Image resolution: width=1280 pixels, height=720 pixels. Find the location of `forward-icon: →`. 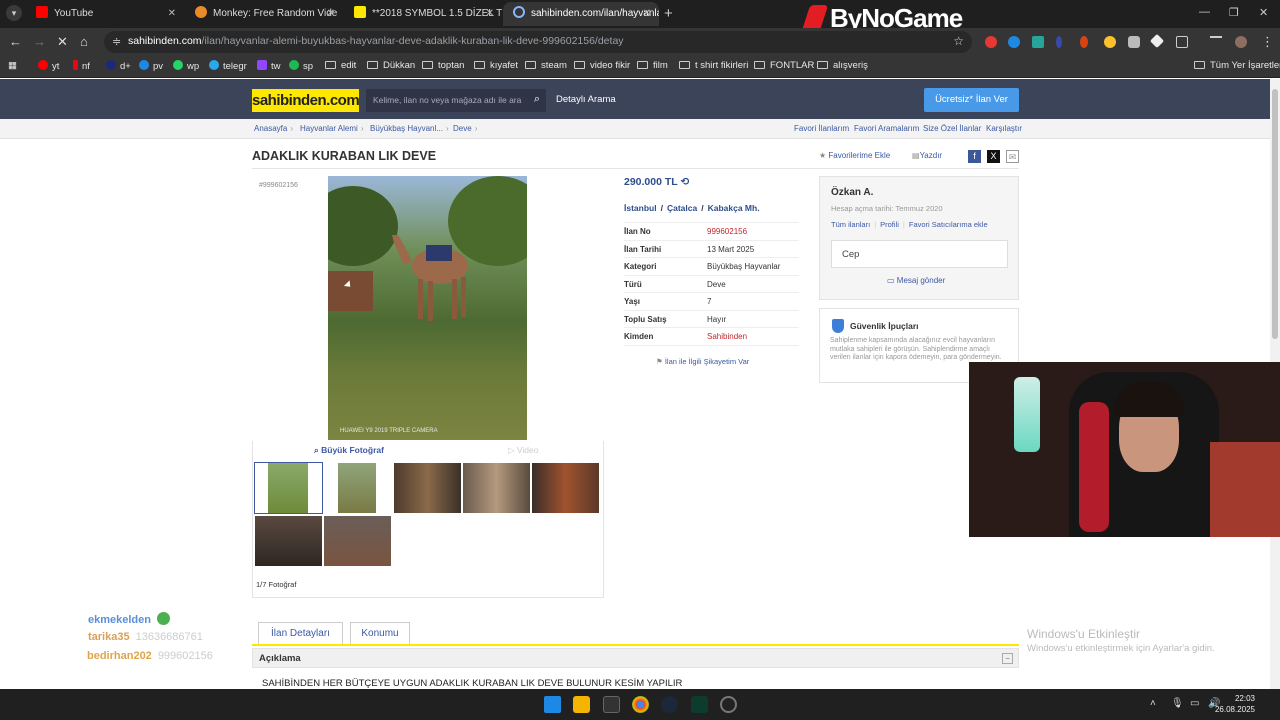

forward-icon: → is located at coordinates (39, 41).